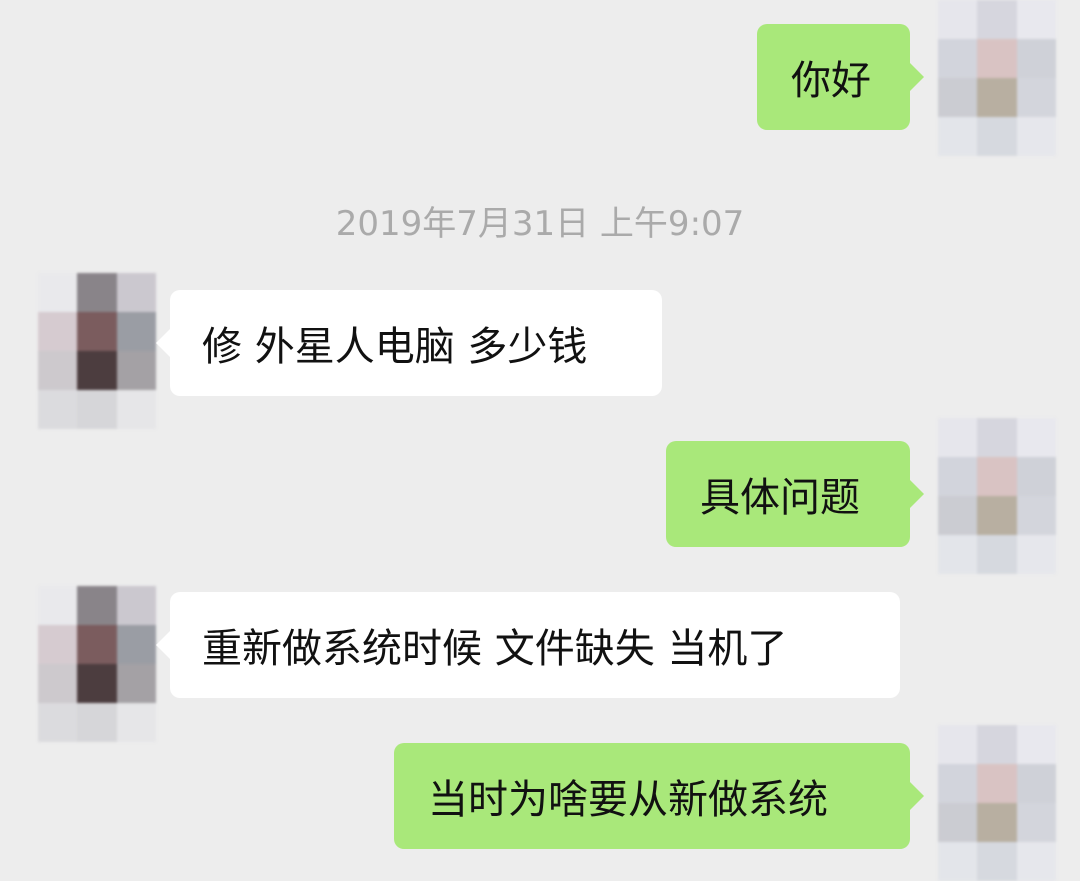 The width and height of the screenshot is (1080, 881). What do you see at coordinates (540, 224) in the screenshot?
I see `chat-timestamp: 2019年7月31日 上午9:07` at bounding box center [540, 224].